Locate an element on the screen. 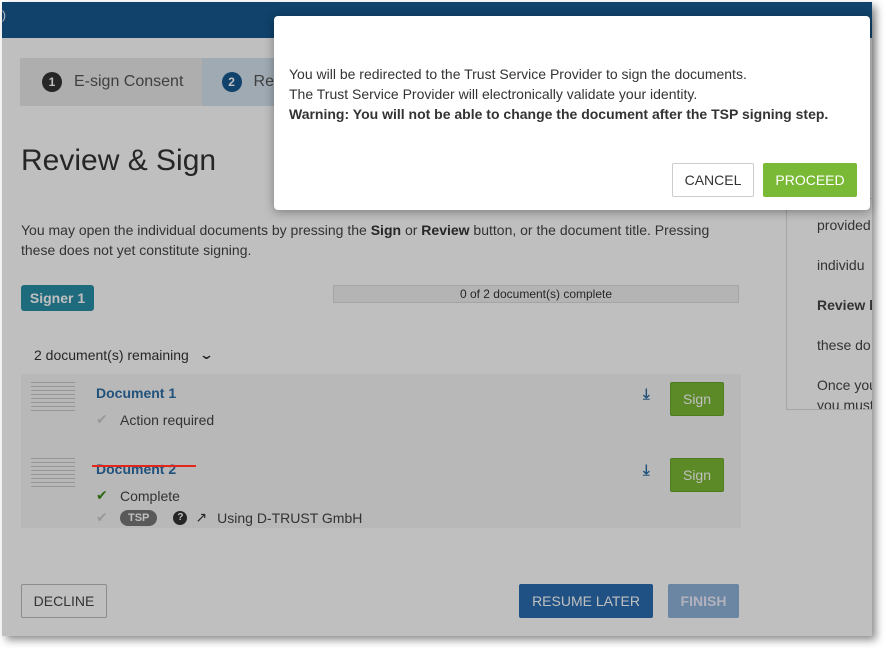 This screenshot has width=886, height=652. cancel-button: CANCEL is located at coordinates (713, 180).